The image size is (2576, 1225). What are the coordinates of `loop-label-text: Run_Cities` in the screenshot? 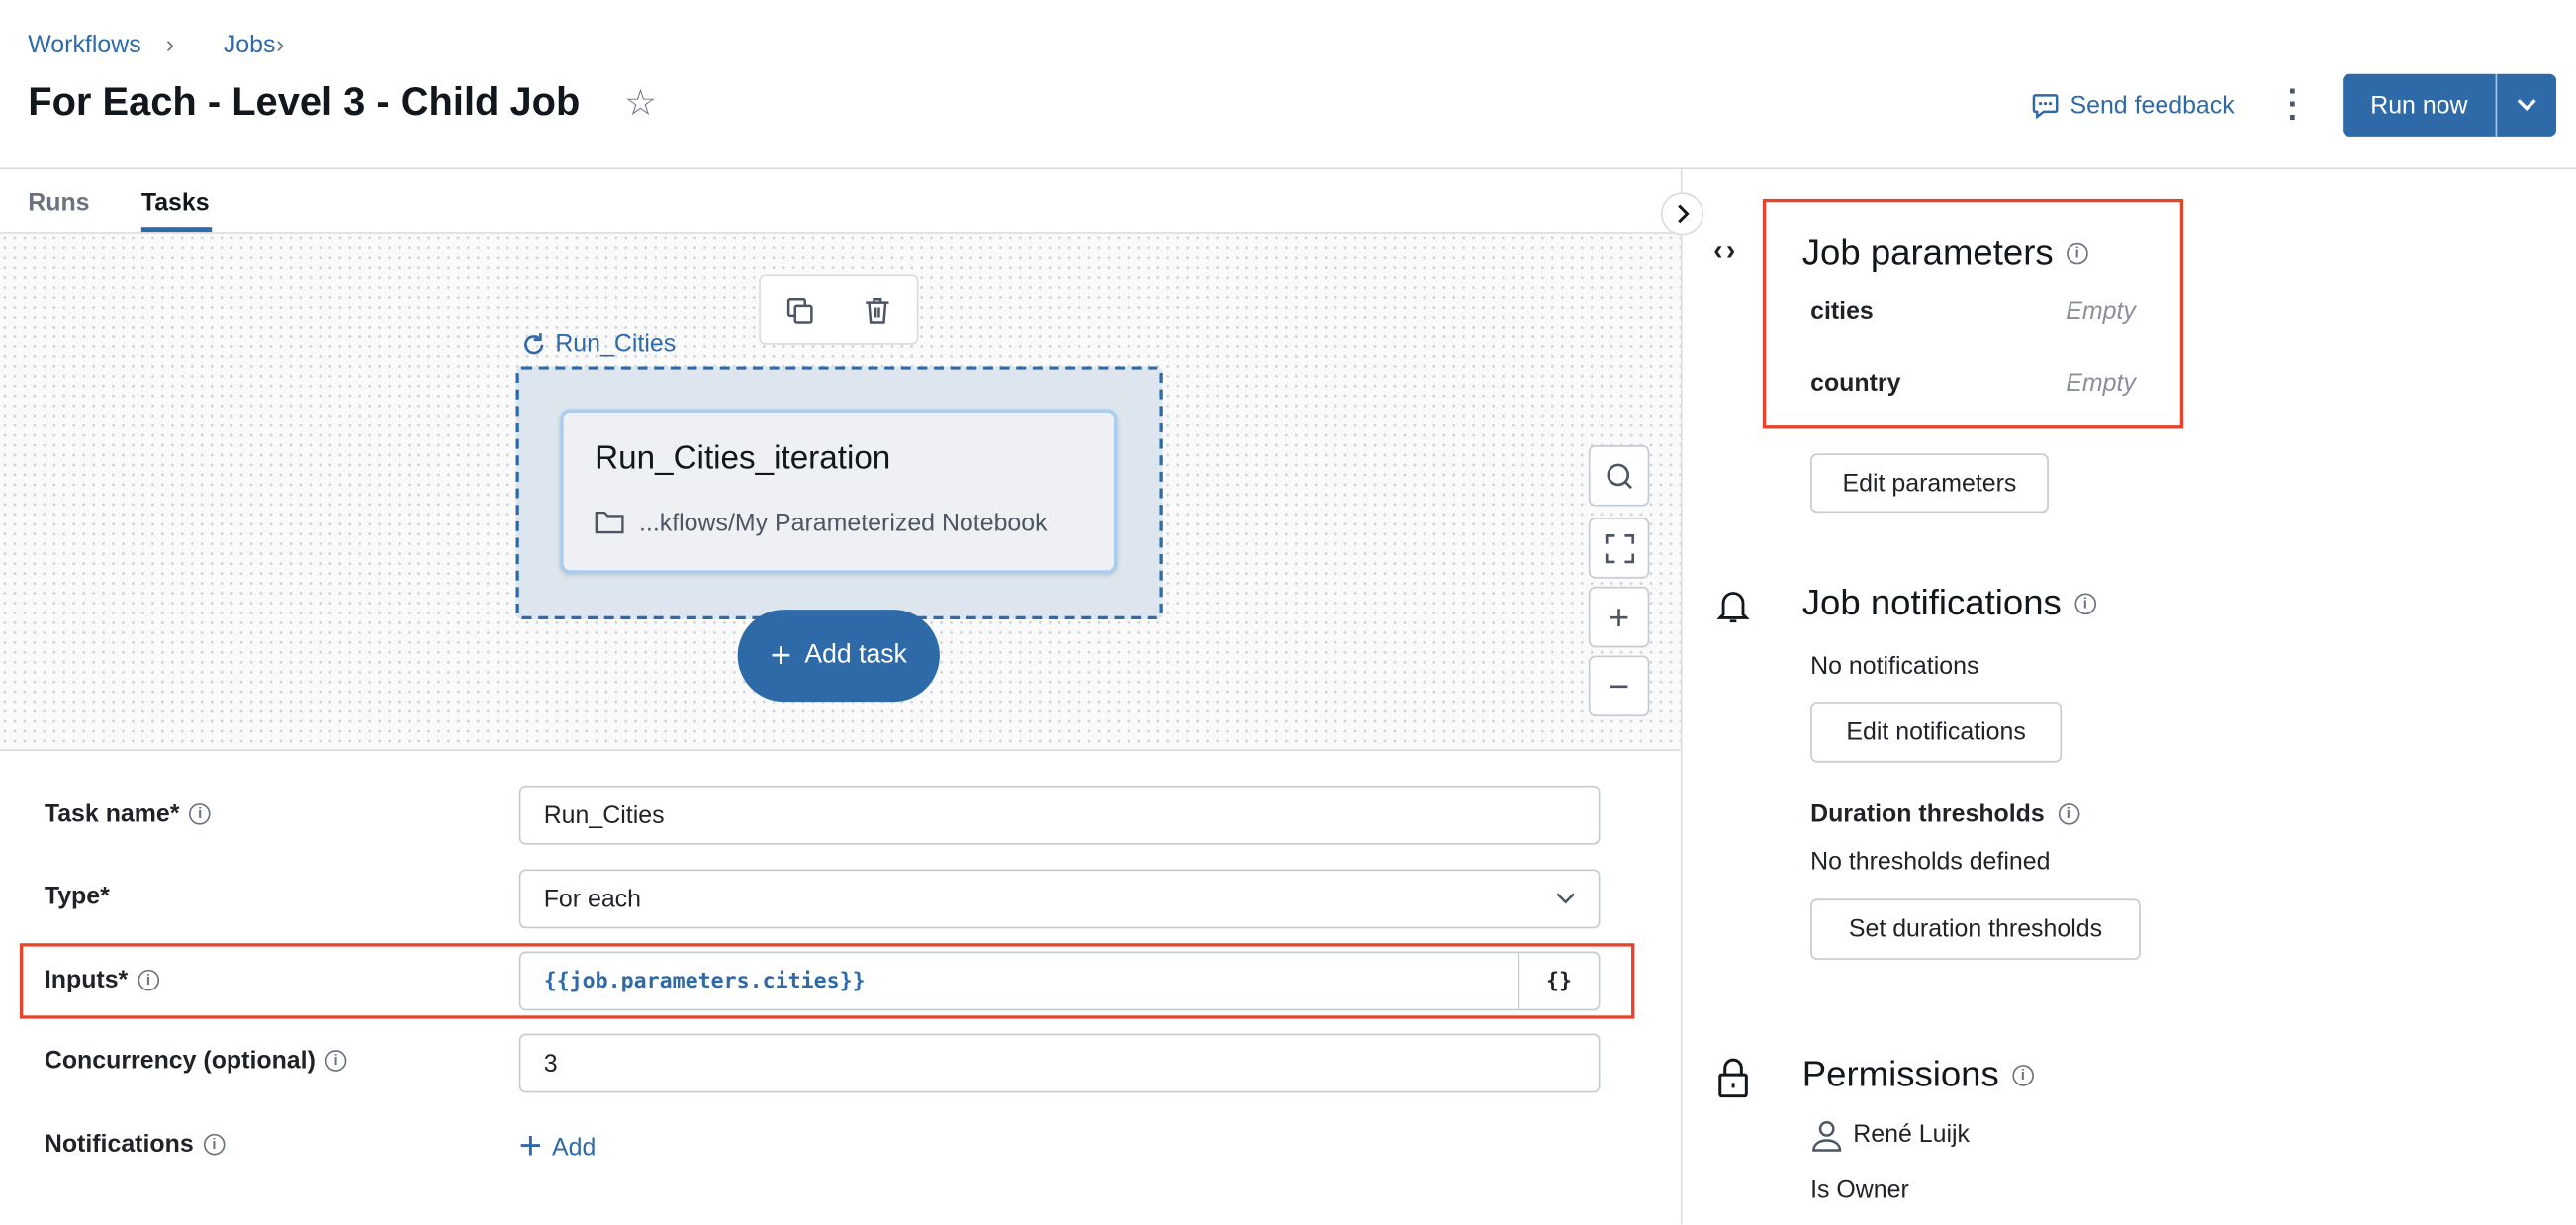 It's located at (616, 344).